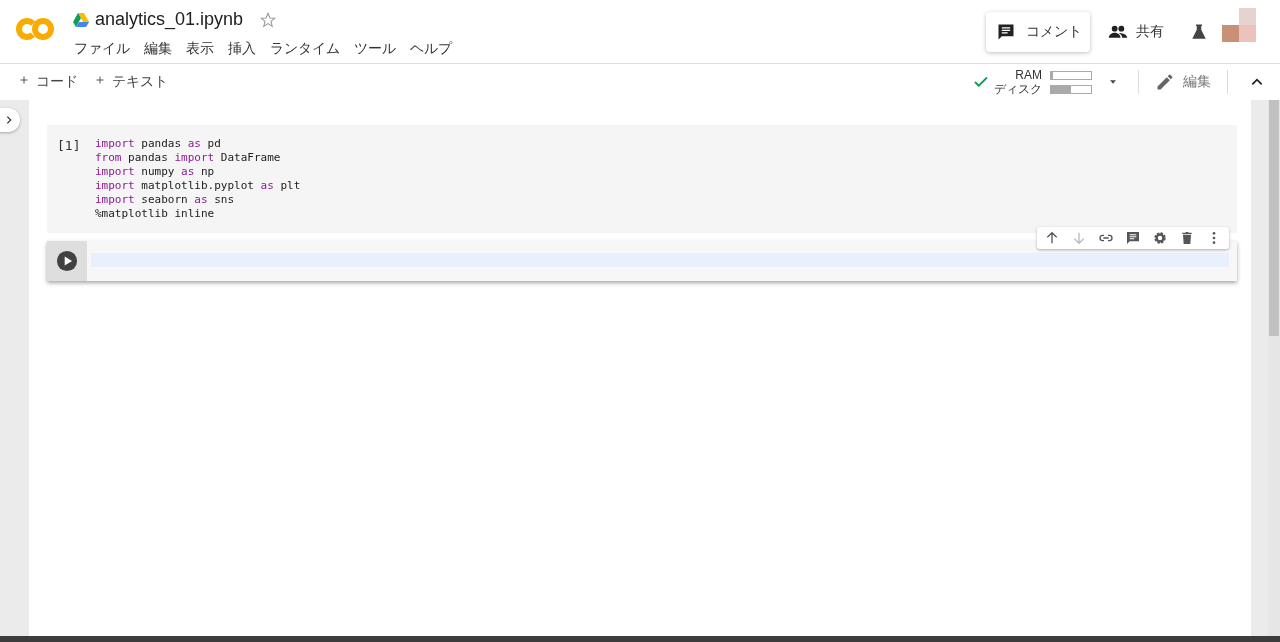 This screenshot has width=1280, height=642. I want to click on flask-icon, so click(1199, 32).